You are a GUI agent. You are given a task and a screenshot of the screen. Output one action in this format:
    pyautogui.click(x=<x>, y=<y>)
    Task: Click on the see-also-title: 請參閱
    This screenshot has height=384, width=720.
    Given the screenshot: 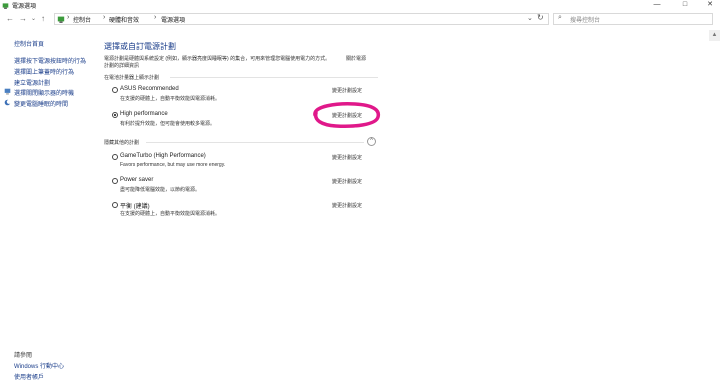 What is the action you would take?
    pyautogui.click(x=23, y=356)
    